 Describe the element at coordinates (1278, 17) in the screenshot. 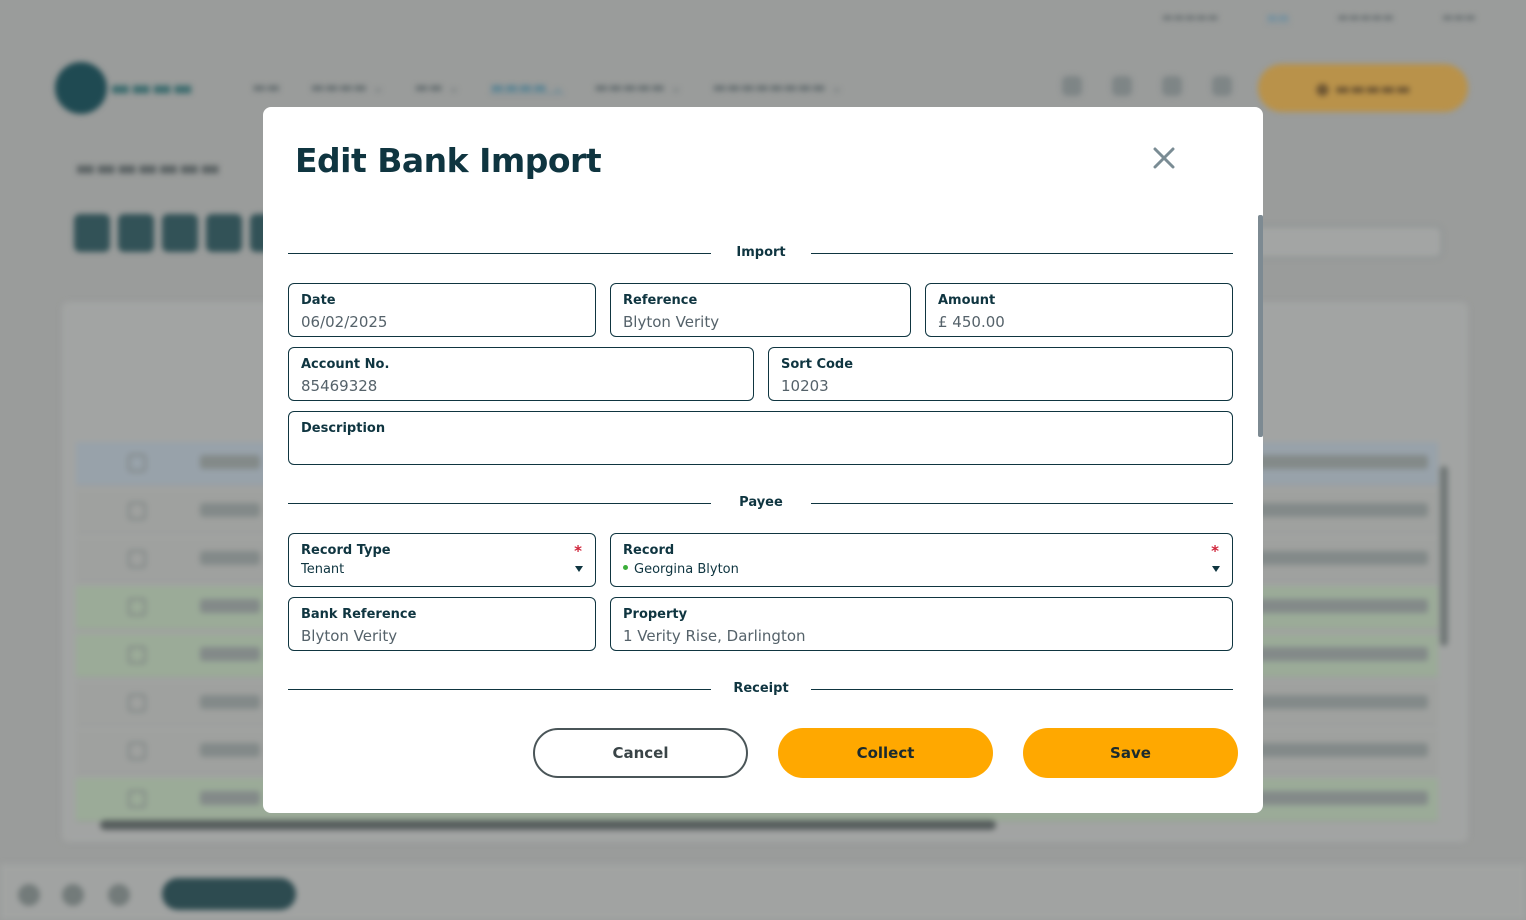

I see `top-link: ▬▬` at that location.